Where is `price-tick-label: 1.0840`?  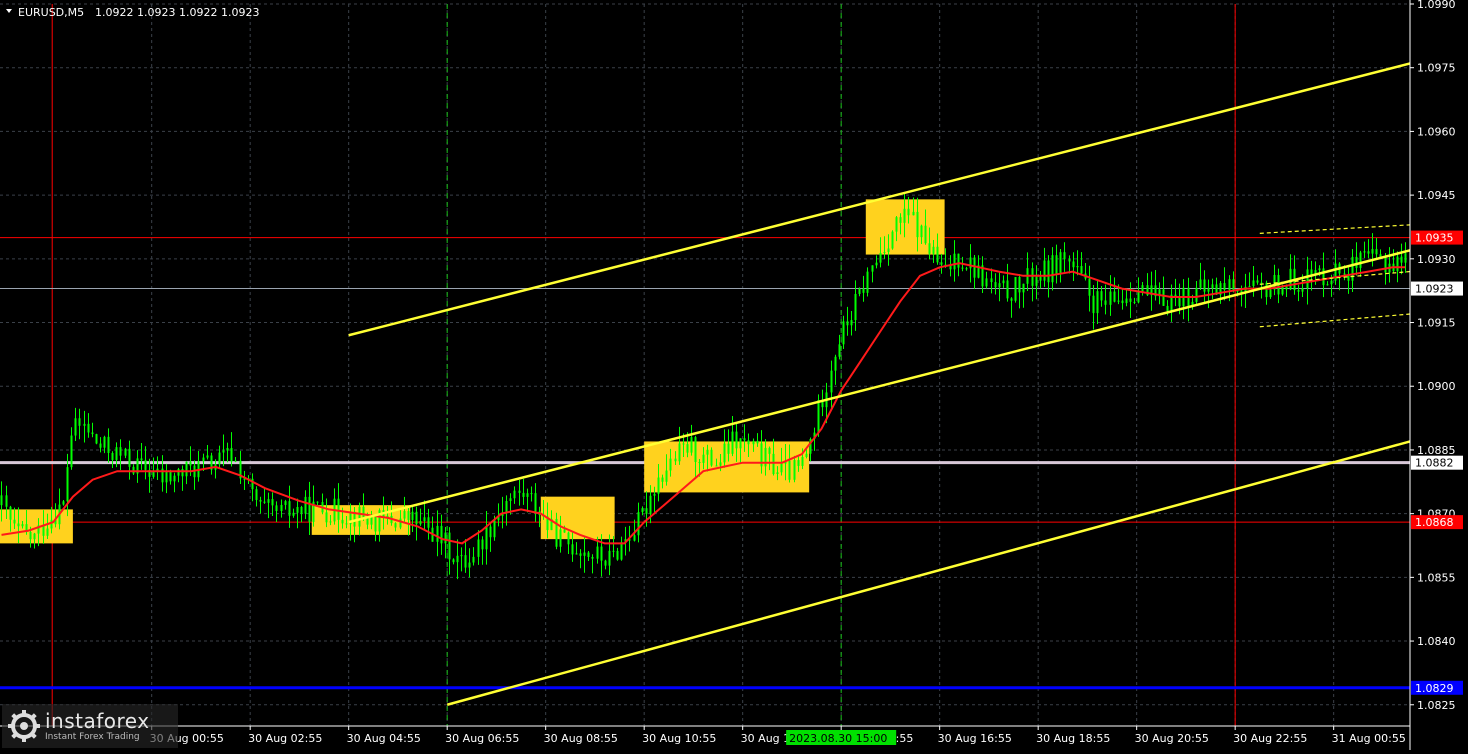 price-tick-label: 1.0840 is located at coordinates (1436, 641).